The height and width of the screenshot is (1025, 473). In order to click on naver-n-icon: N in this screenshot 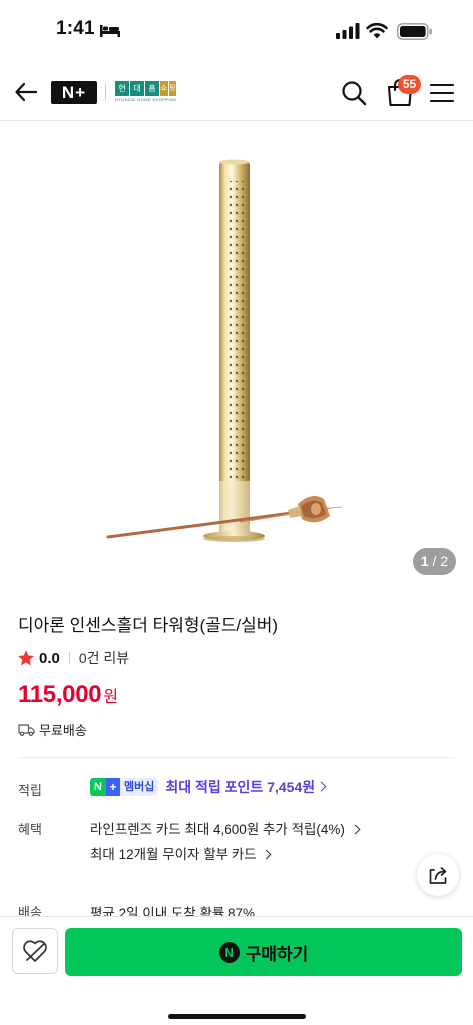, I will do `click(229, 952)`.